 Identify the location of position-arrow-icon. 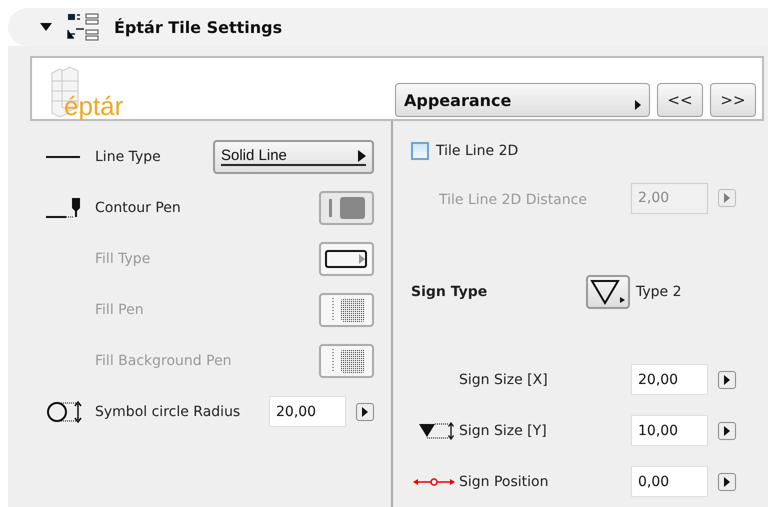
(434, 481).